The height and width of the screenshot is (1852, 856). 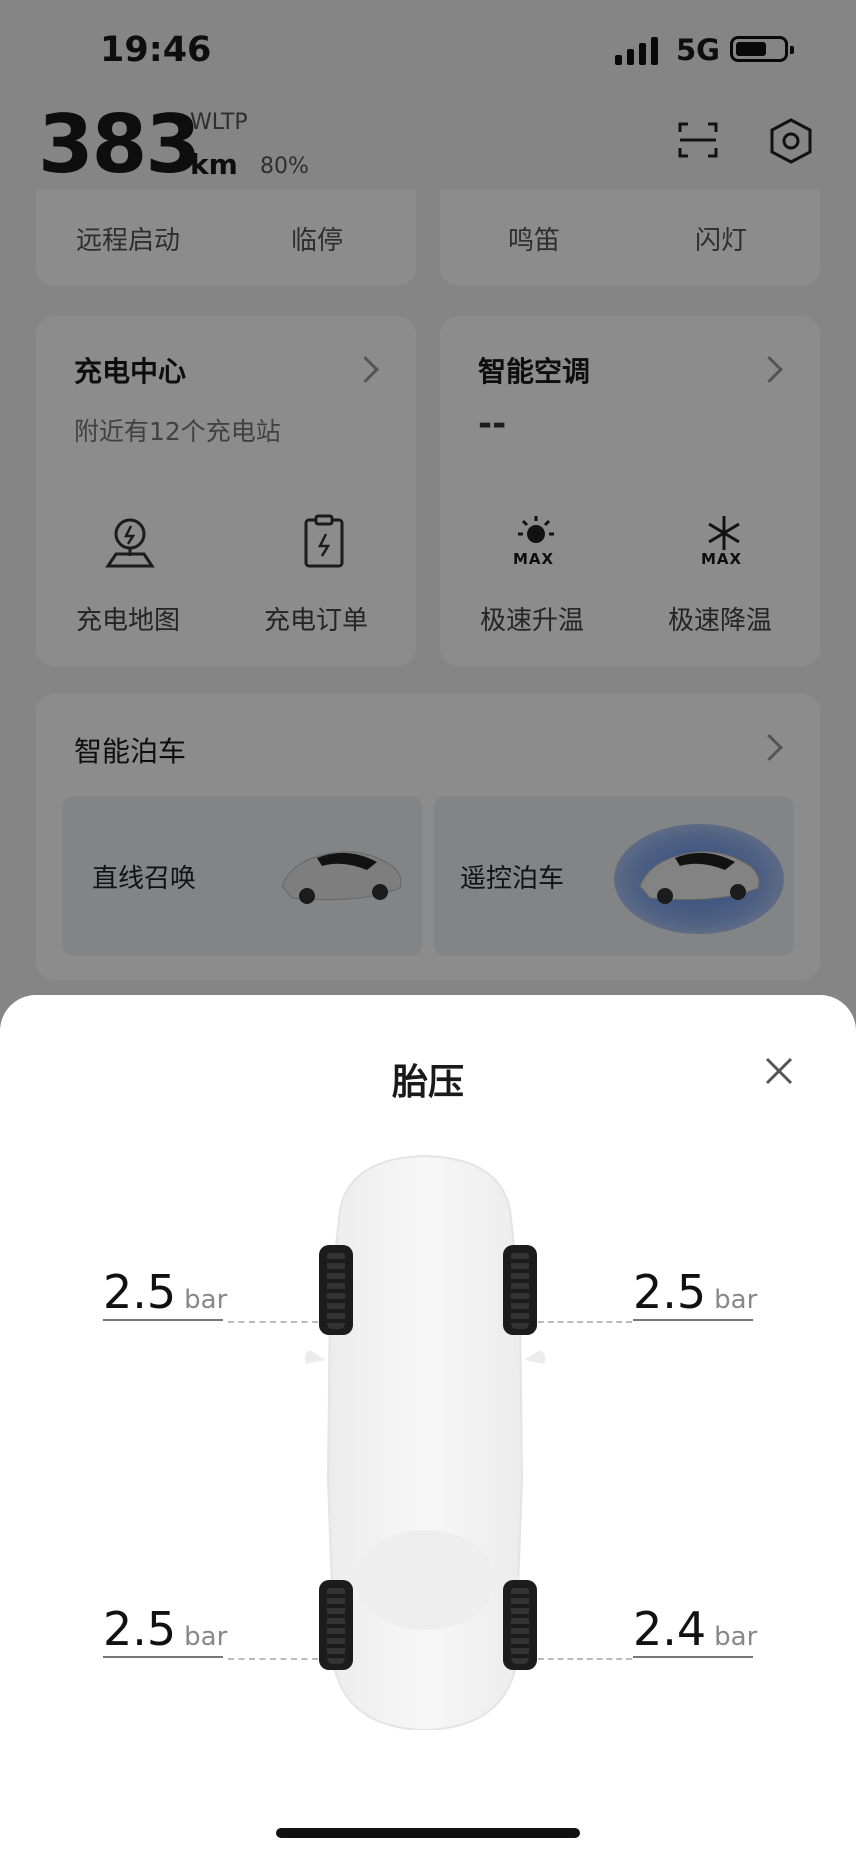 I want to click on pressure-rear-left: 2.5 bar, so click(x=165, y=1630).